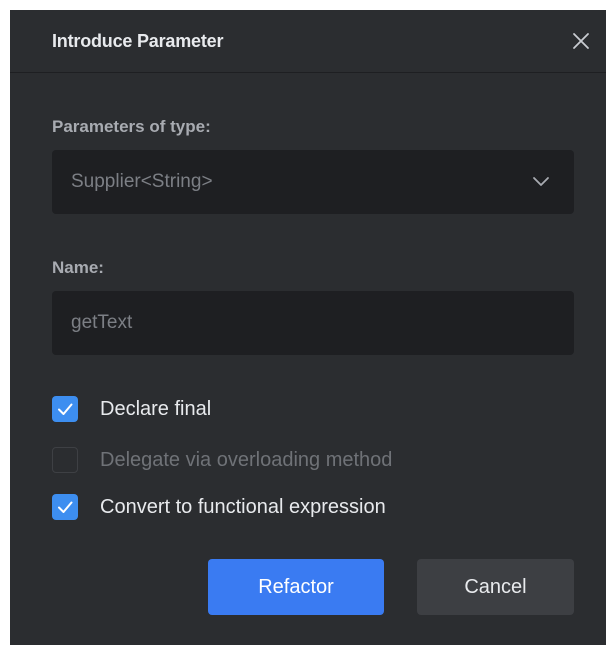 This screenshot has width=606, height=645. I want to click on declare-final-checkbox, so click(65, 409).